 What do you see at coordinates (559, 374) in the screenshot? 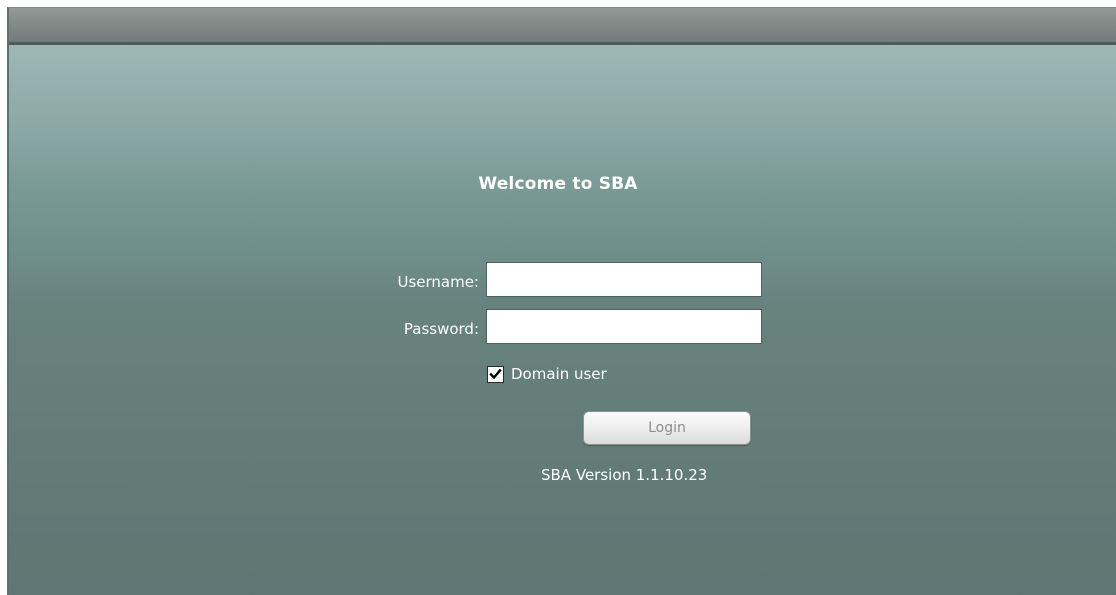
I see `domain-user-label: Domain user` at bounding box center [559, 374].